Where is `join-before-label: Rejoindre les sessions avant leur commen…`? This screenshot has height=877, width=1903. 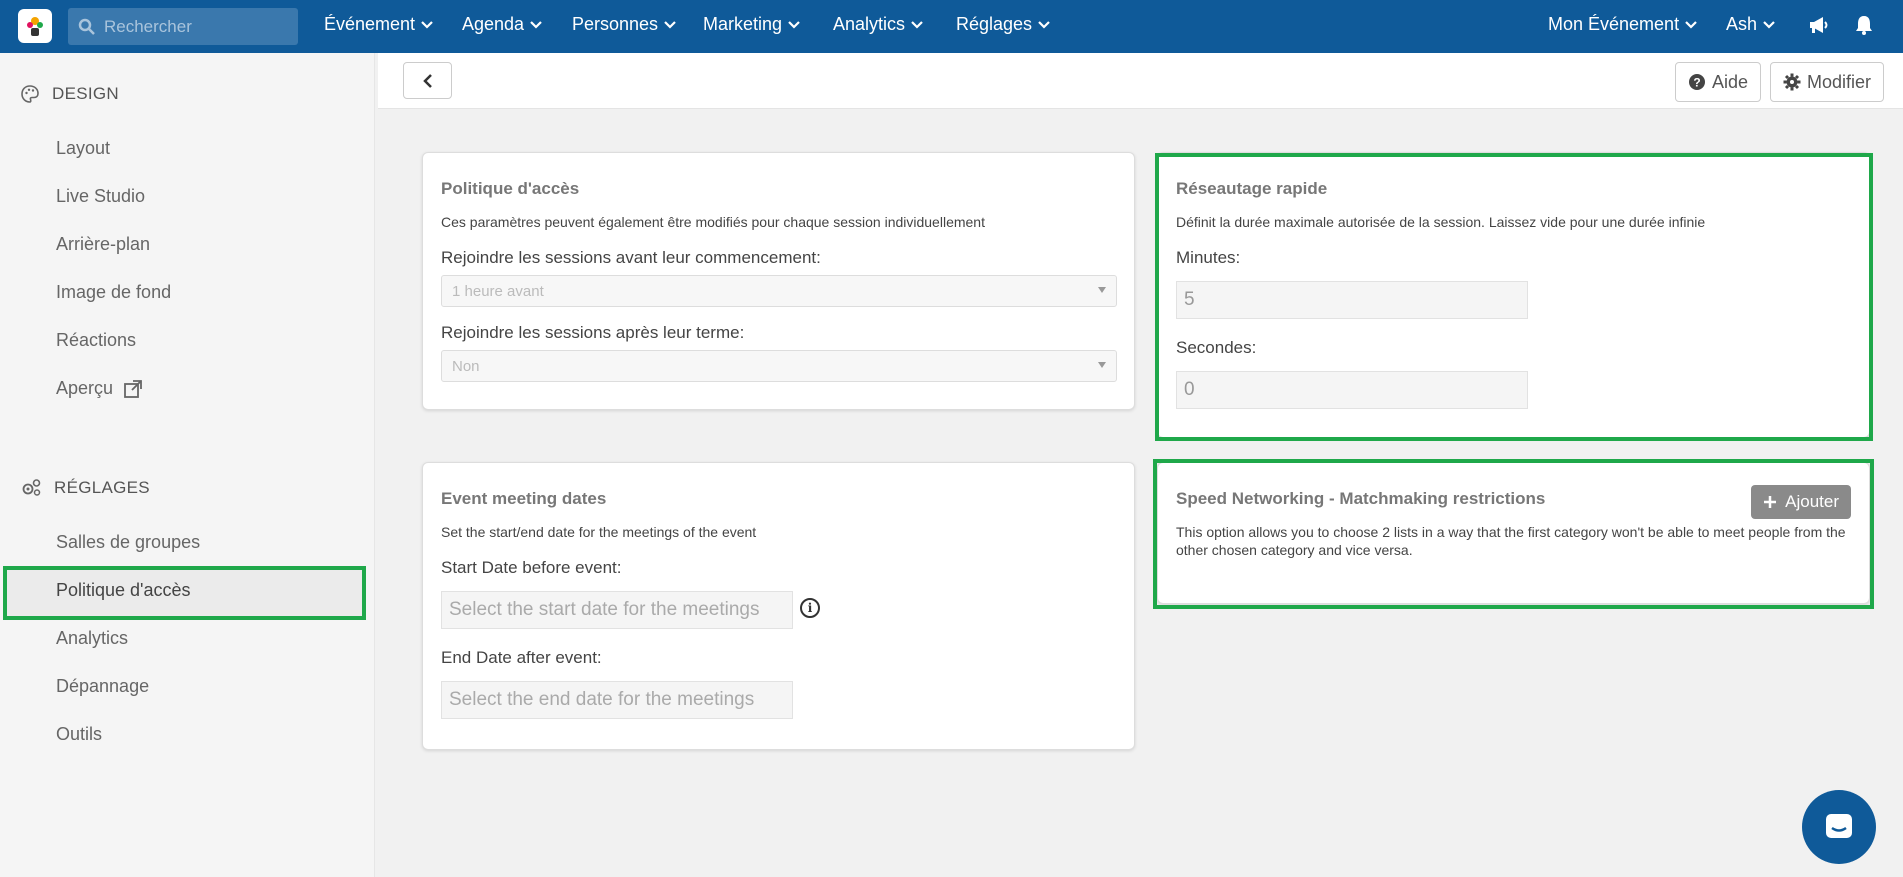 join-before-label: Rejoindre les sessions avant leur commen… is located at coordinates (631, 257).